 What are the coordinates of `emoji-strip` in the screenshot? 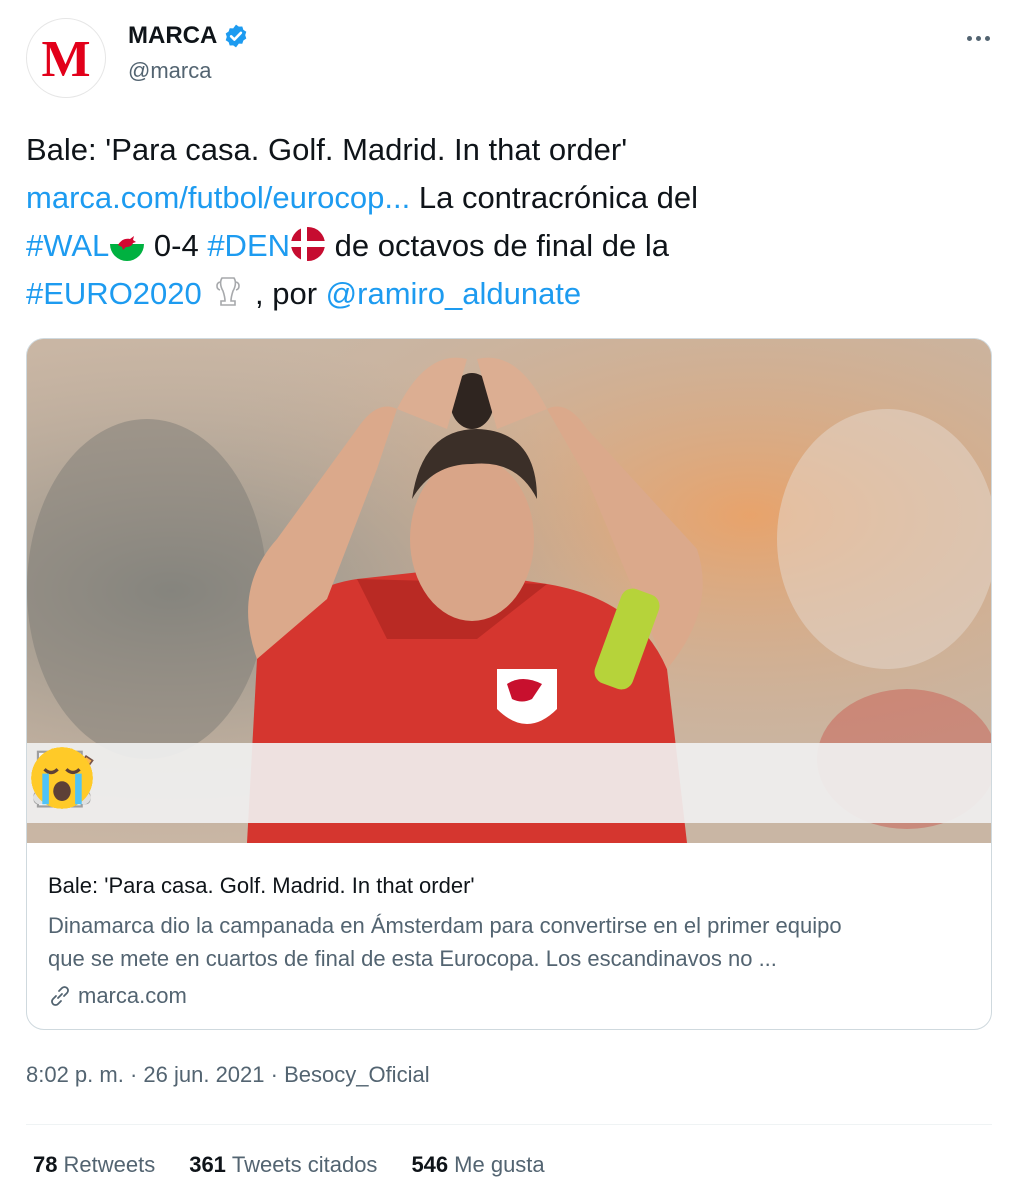 It's located at (509, 783).